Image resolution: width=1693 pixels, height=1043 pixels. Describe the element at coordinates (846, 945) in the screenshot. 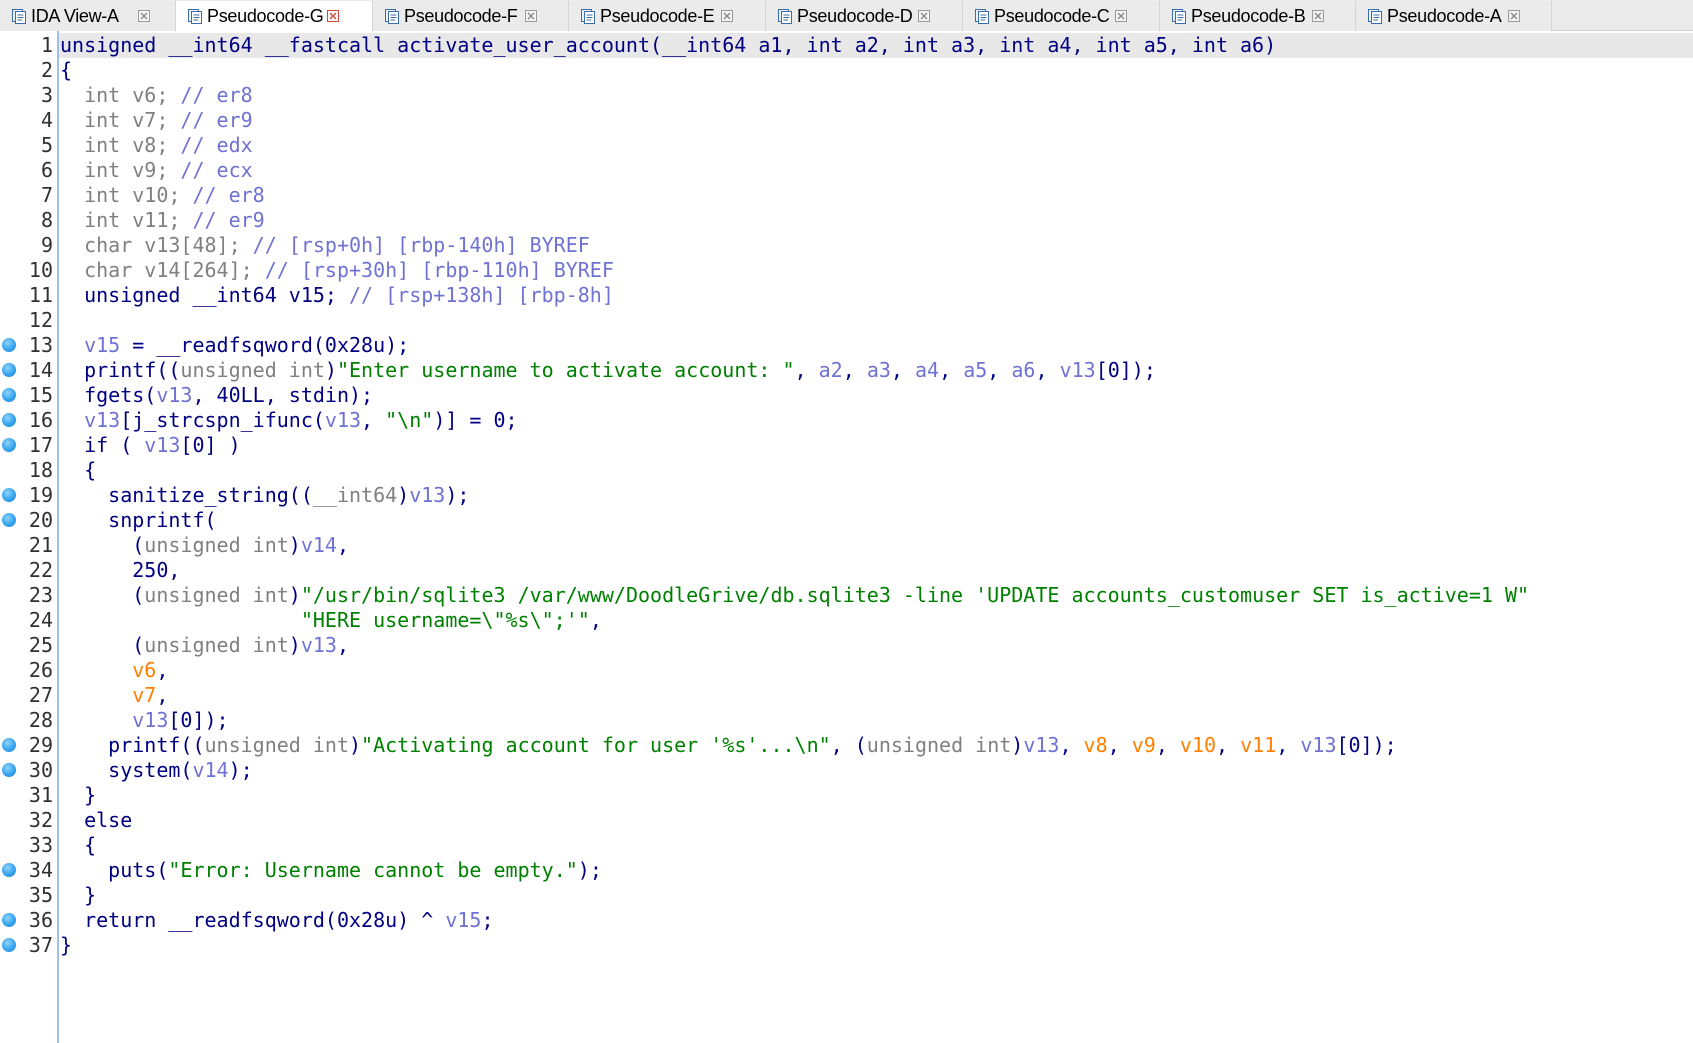

I see `code-line: 37}` at that location.